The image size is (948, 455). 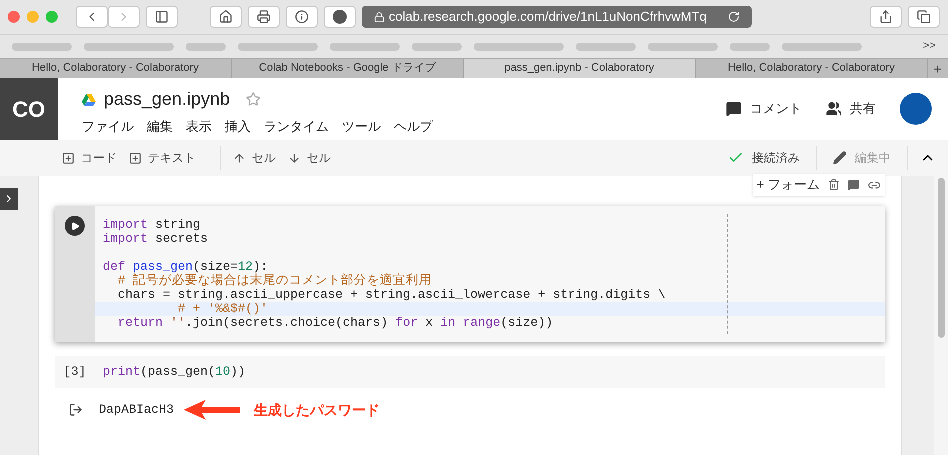 What do you see at coordinates (186, 267) in the screenshot?
I see `code-line: def pass_gen(size=12):` at bounding box center [186, 267].